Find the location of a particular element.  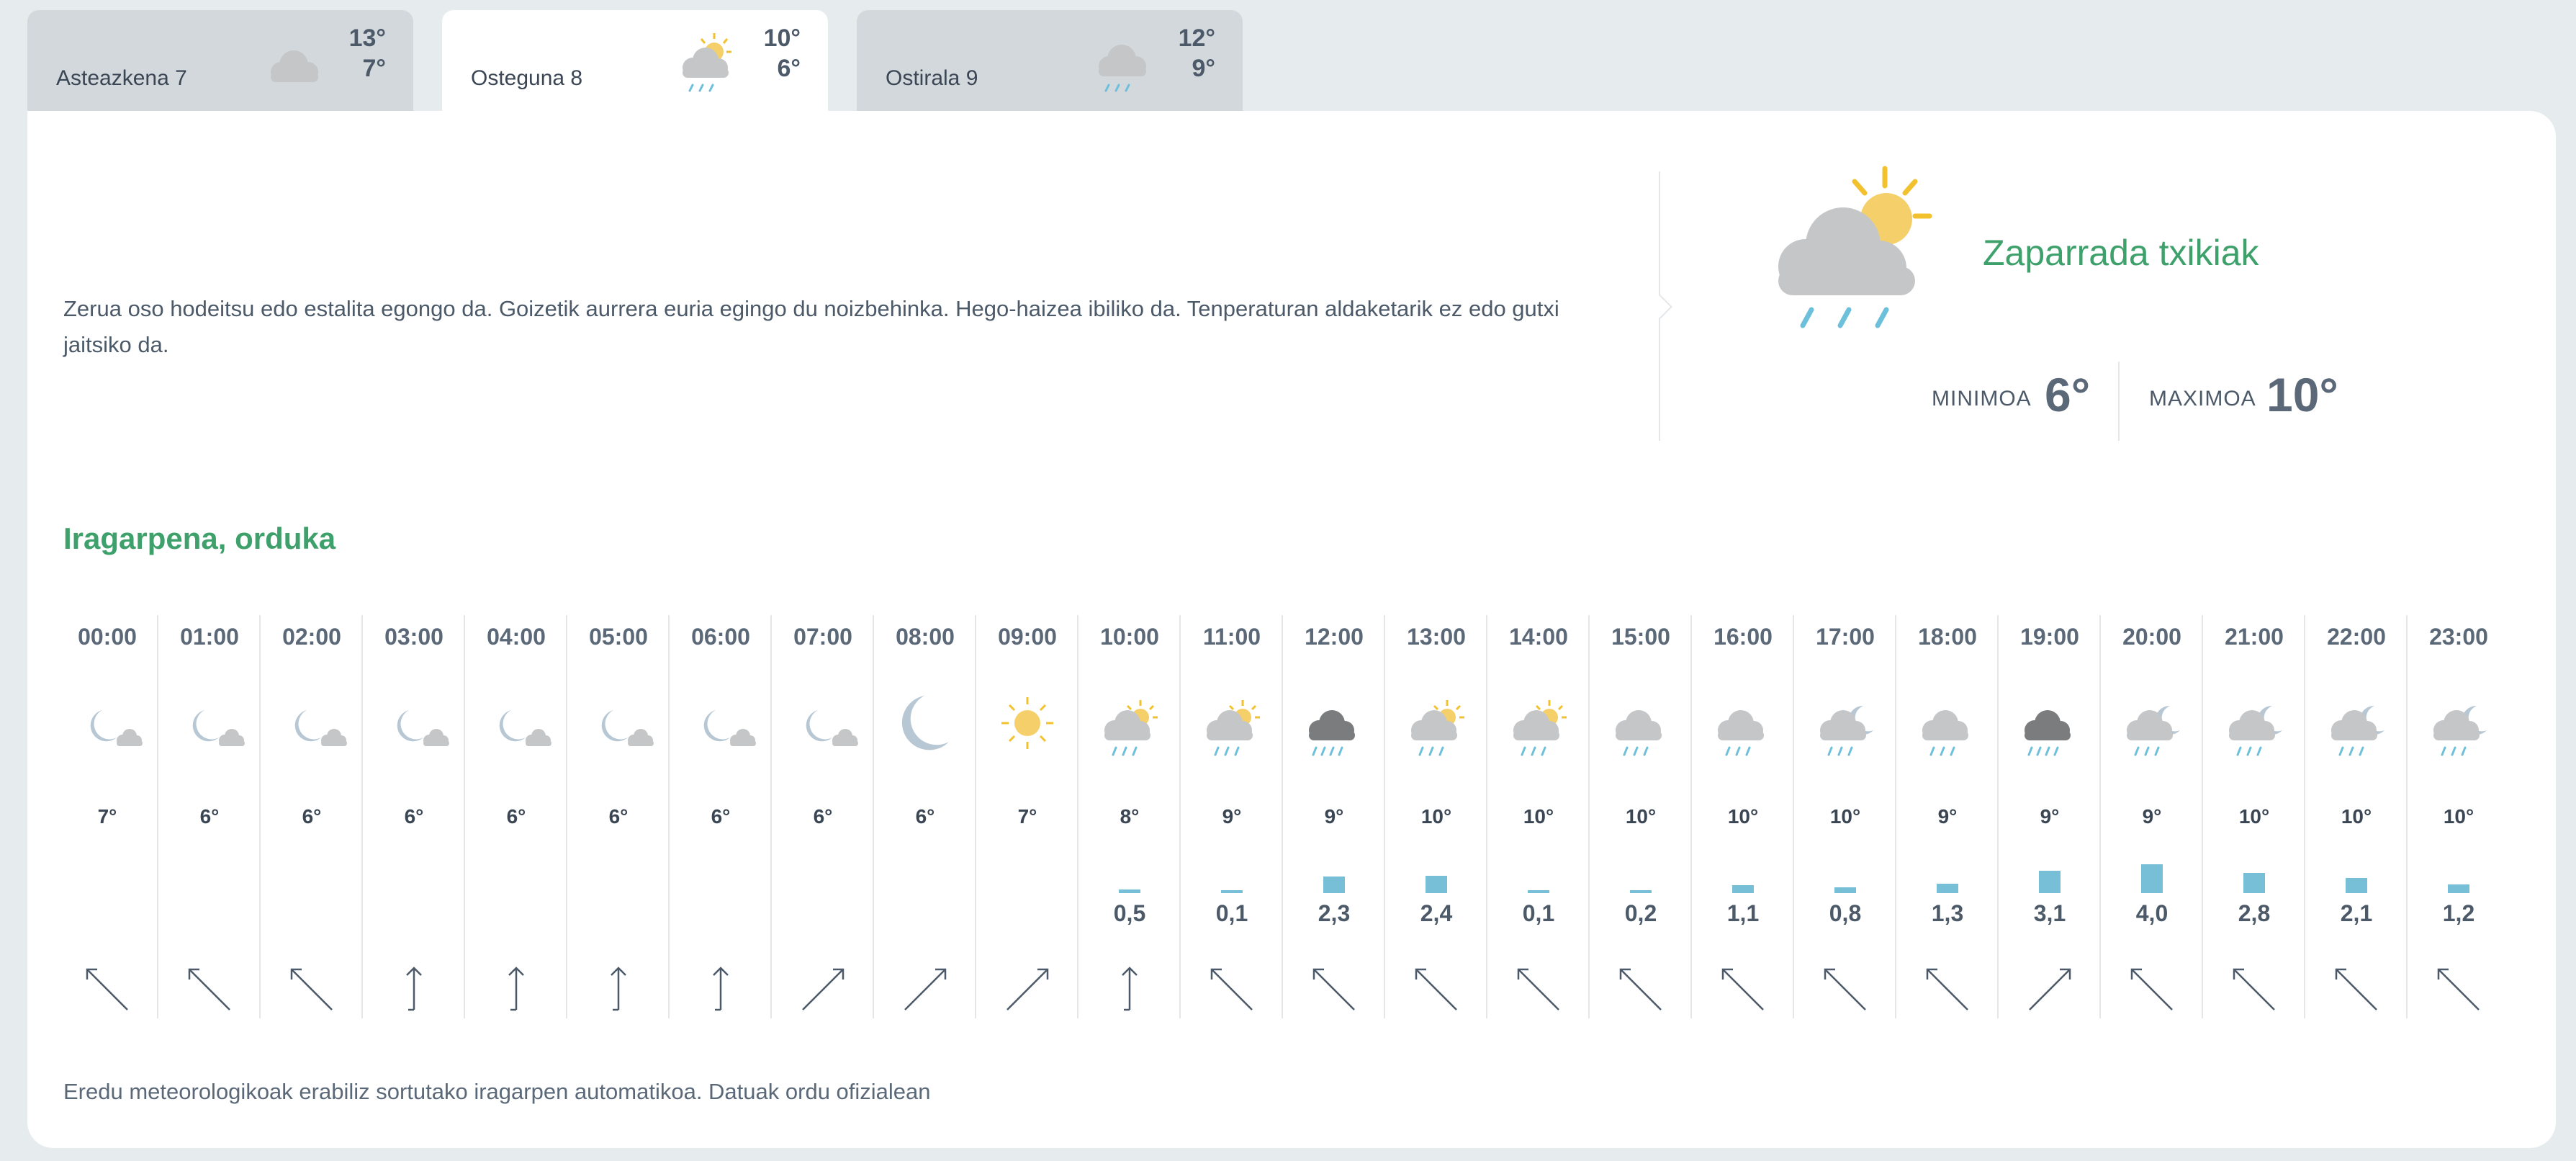

hour-time: 21:00 is located at coordinates (2254, 637).